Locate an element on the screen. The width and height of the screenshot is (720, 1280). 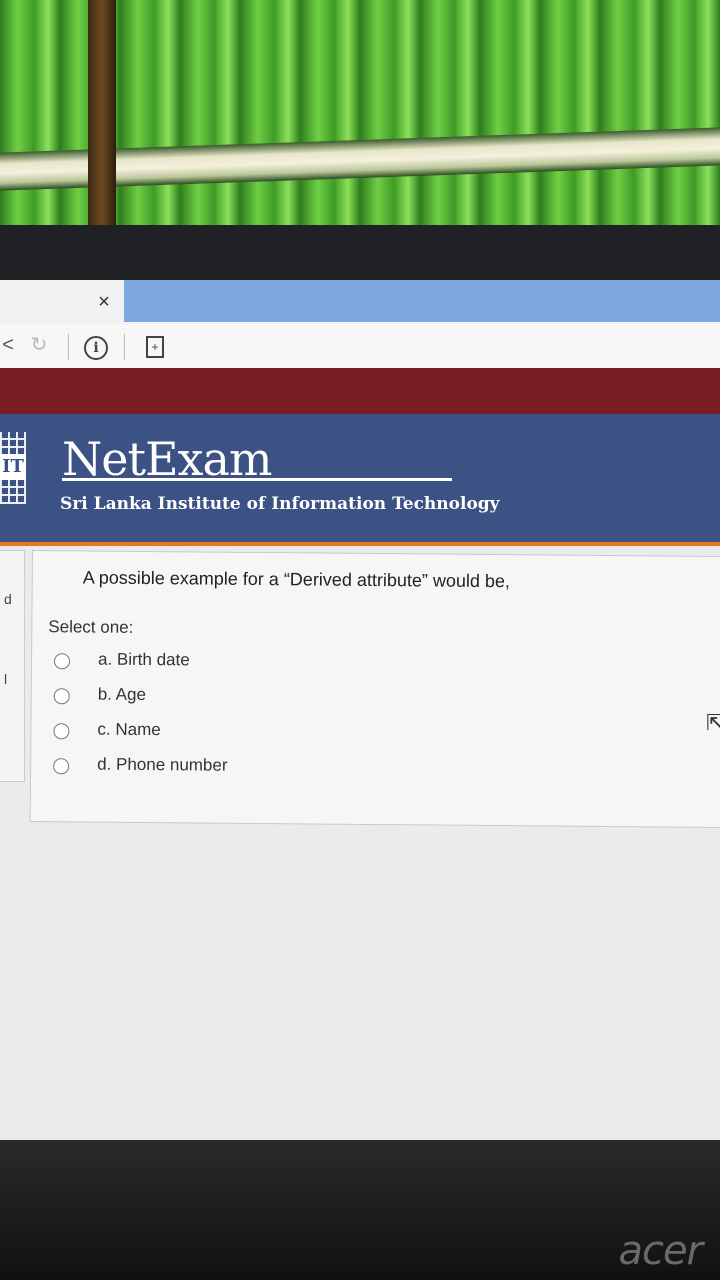
back-icon: < is located at coordinates (8, 345).